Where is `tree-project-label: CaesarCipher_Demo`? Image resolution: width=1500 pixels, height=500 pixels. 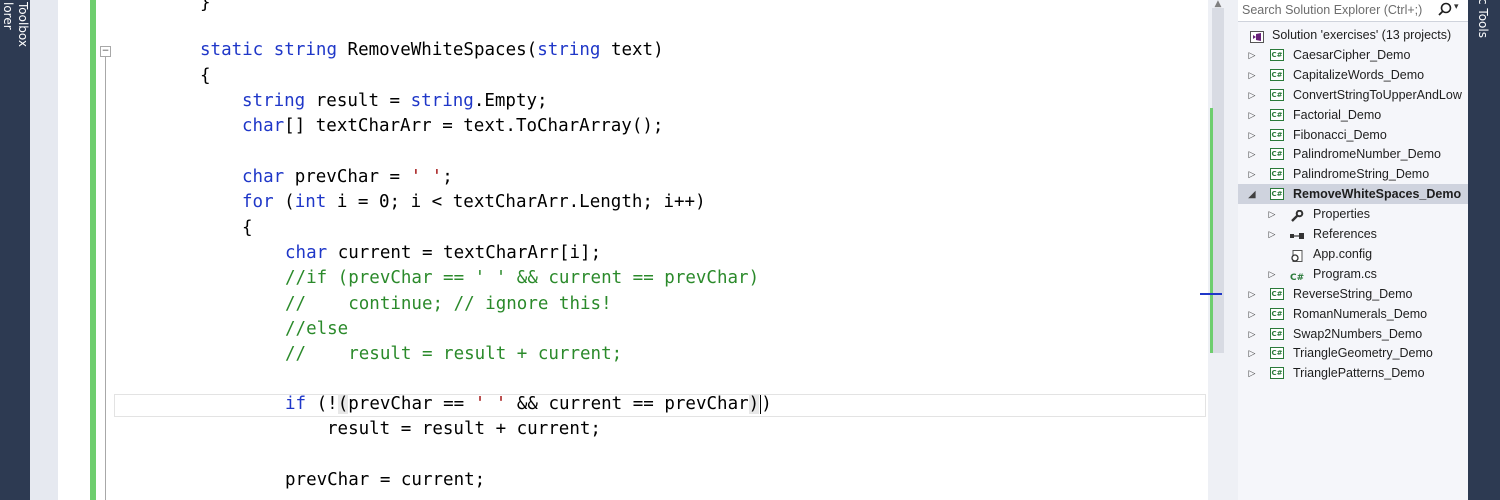
tree-project-label: CaesarCipher_Demo is located at coordinates (1352, 54).